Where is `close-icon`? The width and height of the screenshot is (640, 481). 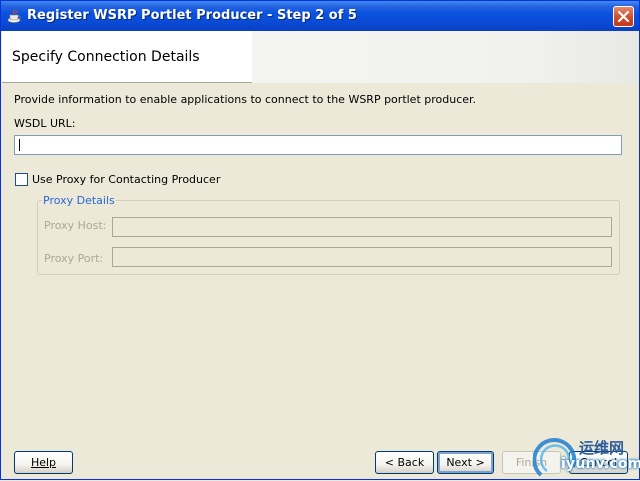 close-icon is located at coordinates (623, 16).